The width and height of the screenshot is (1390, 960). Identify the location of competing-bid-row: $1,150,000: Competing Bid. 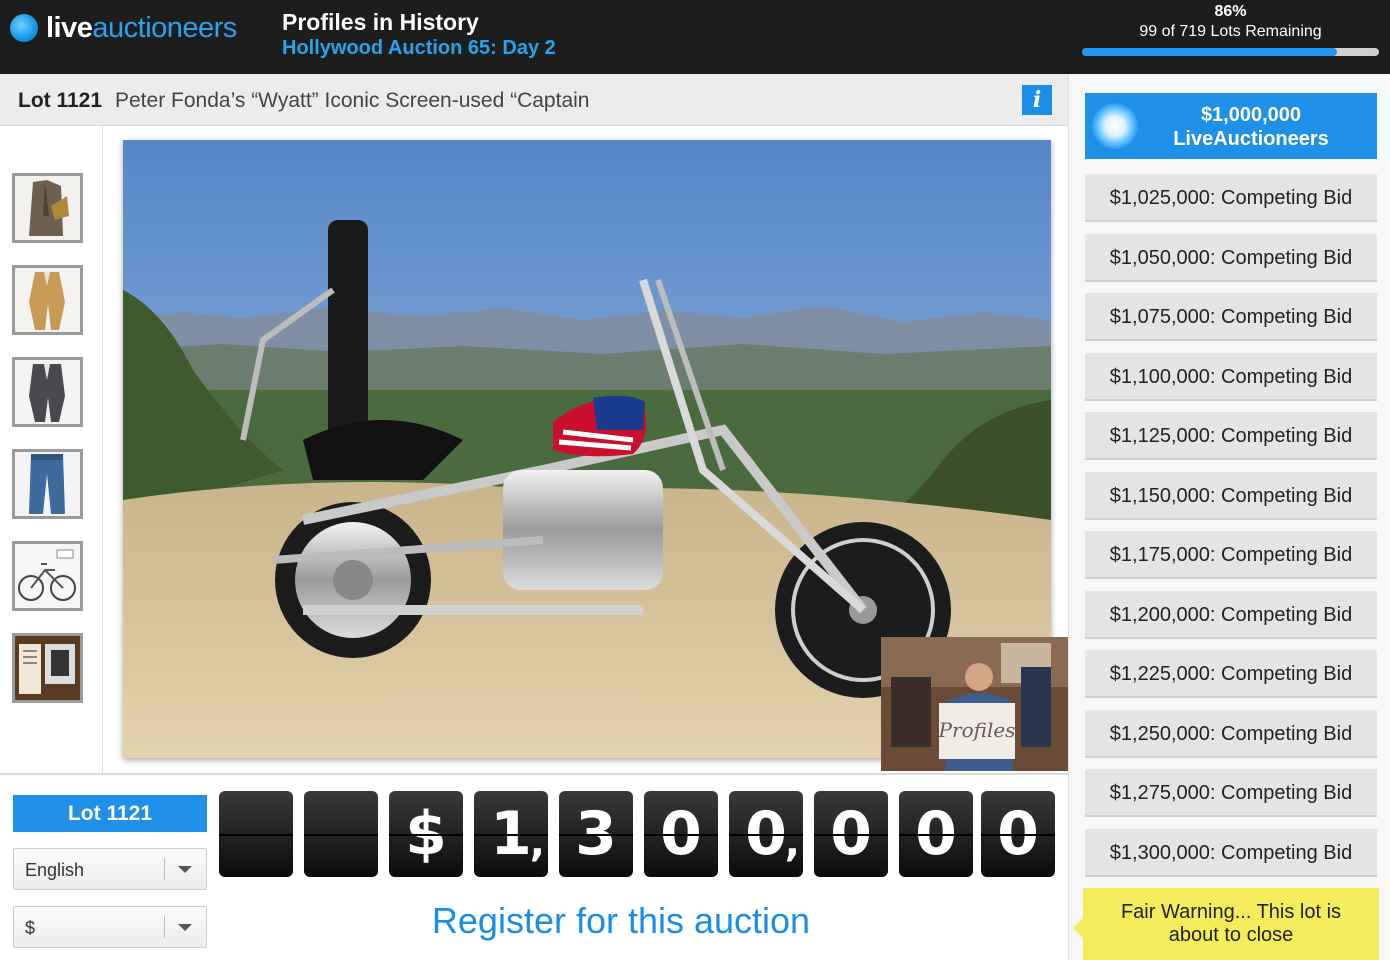
(1231, 496).